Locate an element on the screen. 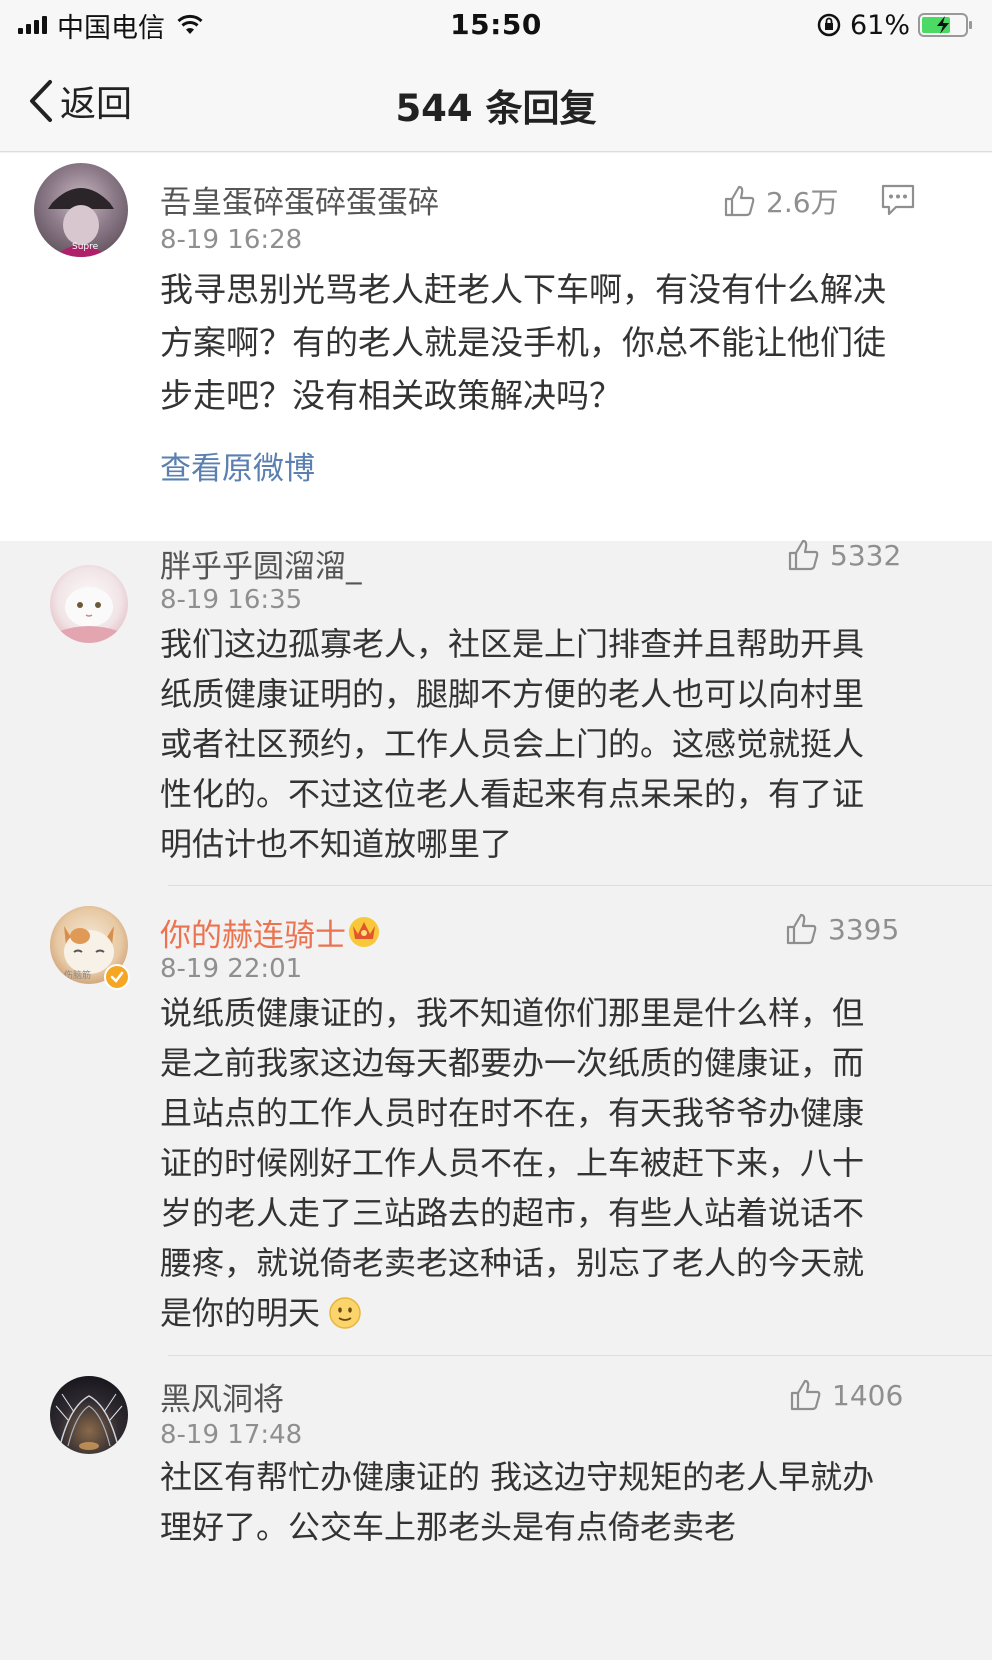 This screenshot has width=992, height=1660. like-button: 2.6万 is located at coordinates (780, 201).